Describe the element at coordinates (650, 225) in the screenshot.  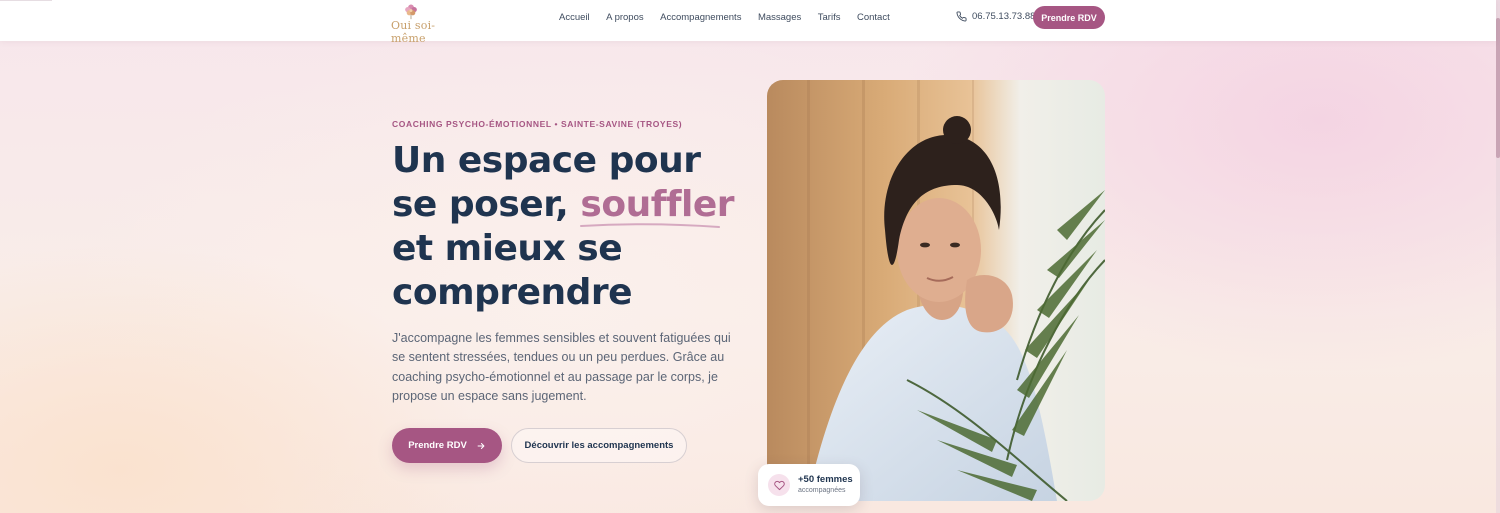
I see `accent-underline` at that location.